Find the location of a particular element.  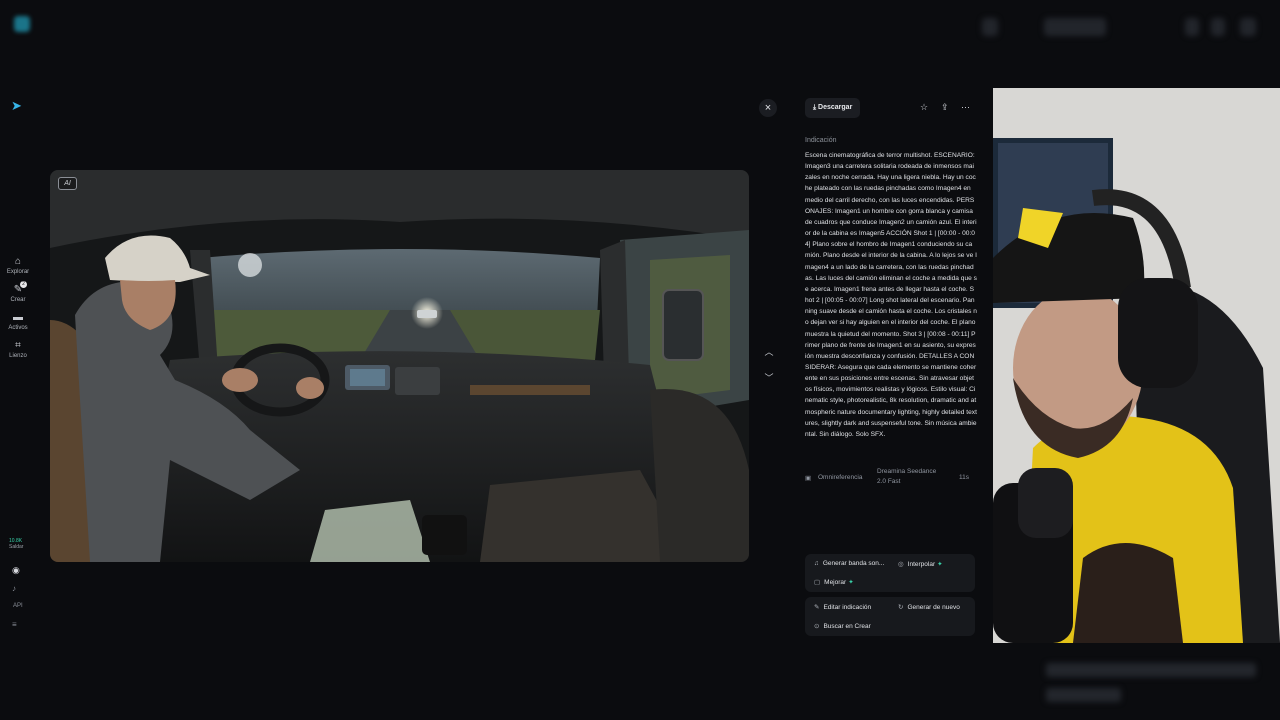

download-button: ⤓ Descargar is located at coordinates (833, 108).